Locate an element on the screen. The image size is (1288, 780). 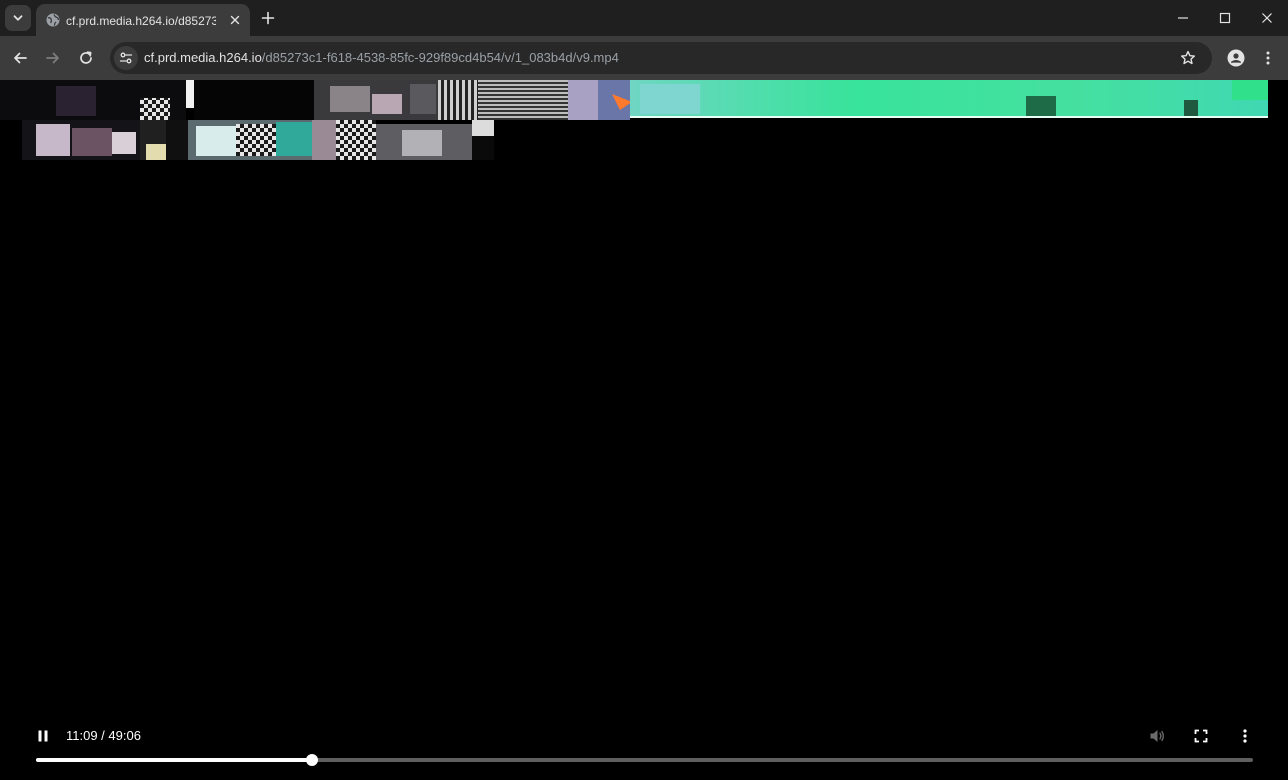
tune-icon is located at coordinates (126, 58).